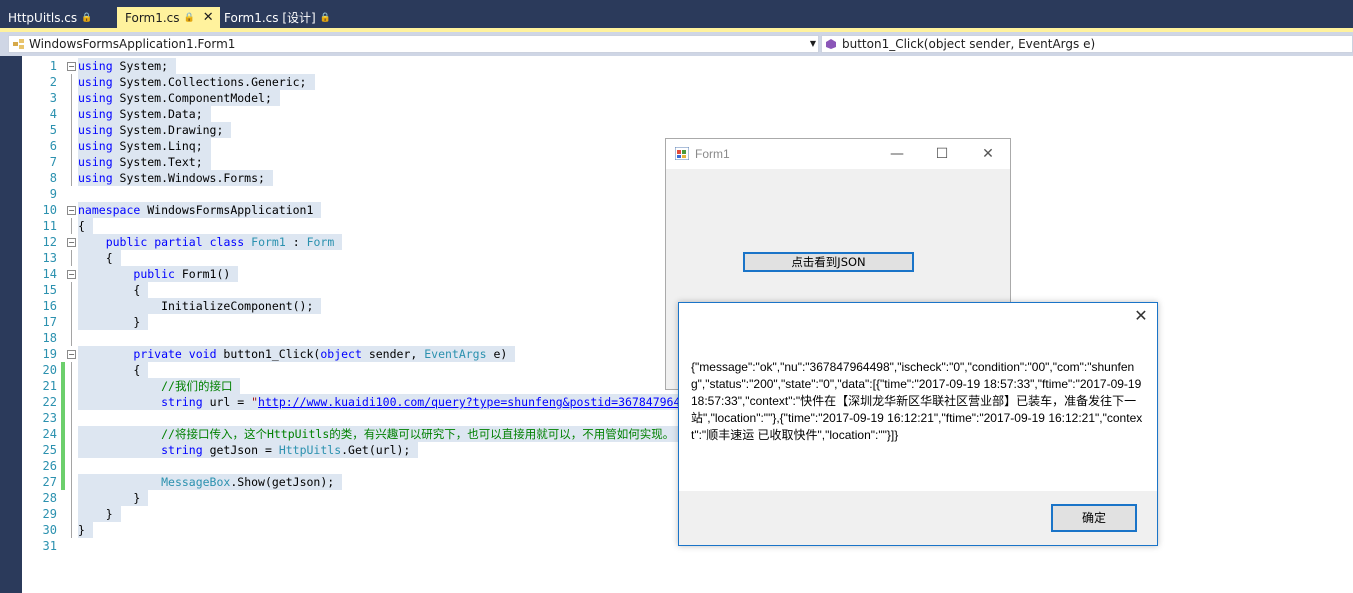  I want to click on class-icon, so click(18, 44).